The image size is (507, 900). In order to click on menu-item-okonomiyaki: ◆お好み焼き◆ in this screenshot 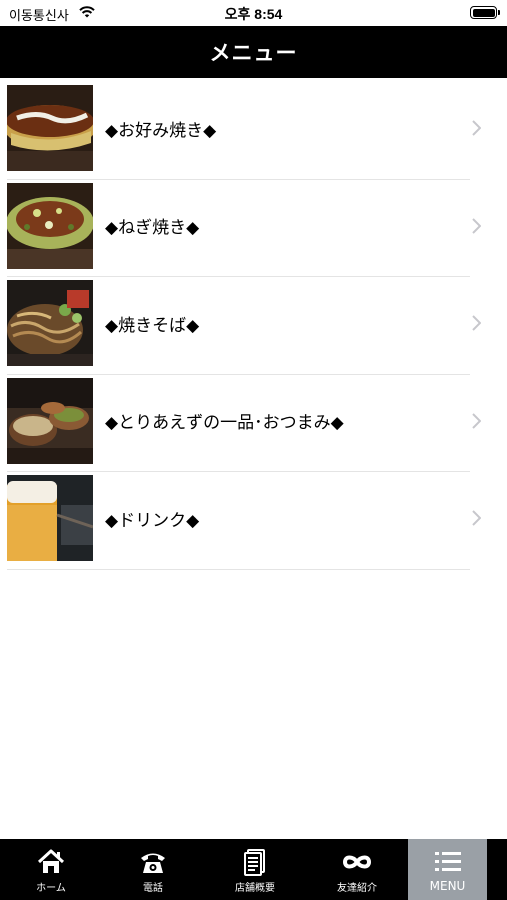, I will do `click(253, 131)`.